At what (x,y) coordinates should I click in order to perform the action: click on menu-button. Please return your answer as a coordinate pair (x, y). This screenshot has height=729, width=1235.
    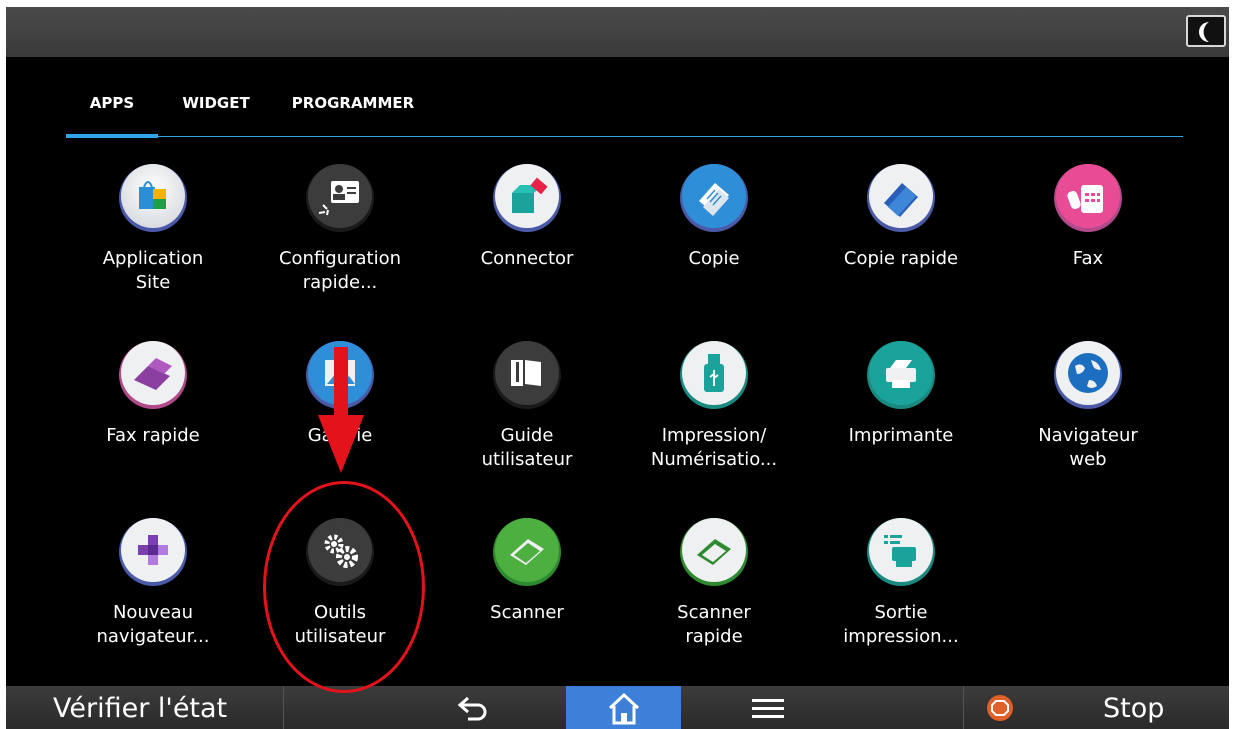
    Looking at the image, I should click on (768, 711).